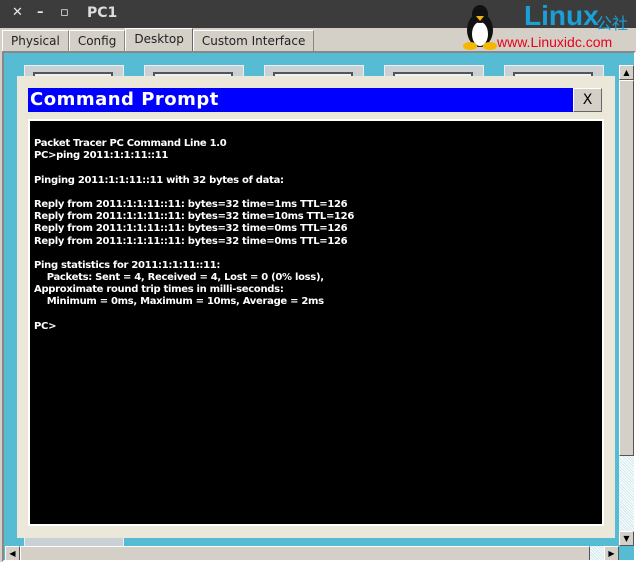  Describe the element at coordinates (587, 100) in the screenshot. I see `dialog-close-button: X` at that location.